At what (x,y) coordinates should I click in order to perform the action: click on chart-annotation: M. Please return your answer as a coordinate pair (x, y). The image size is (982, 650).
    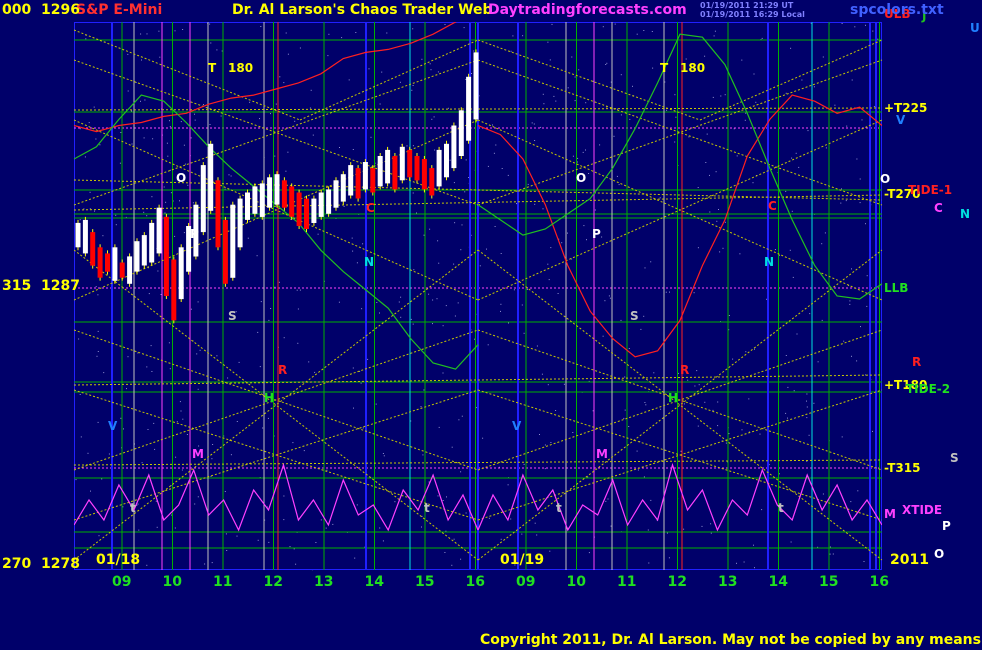
    Looking at the image, I should click on (602, 454).